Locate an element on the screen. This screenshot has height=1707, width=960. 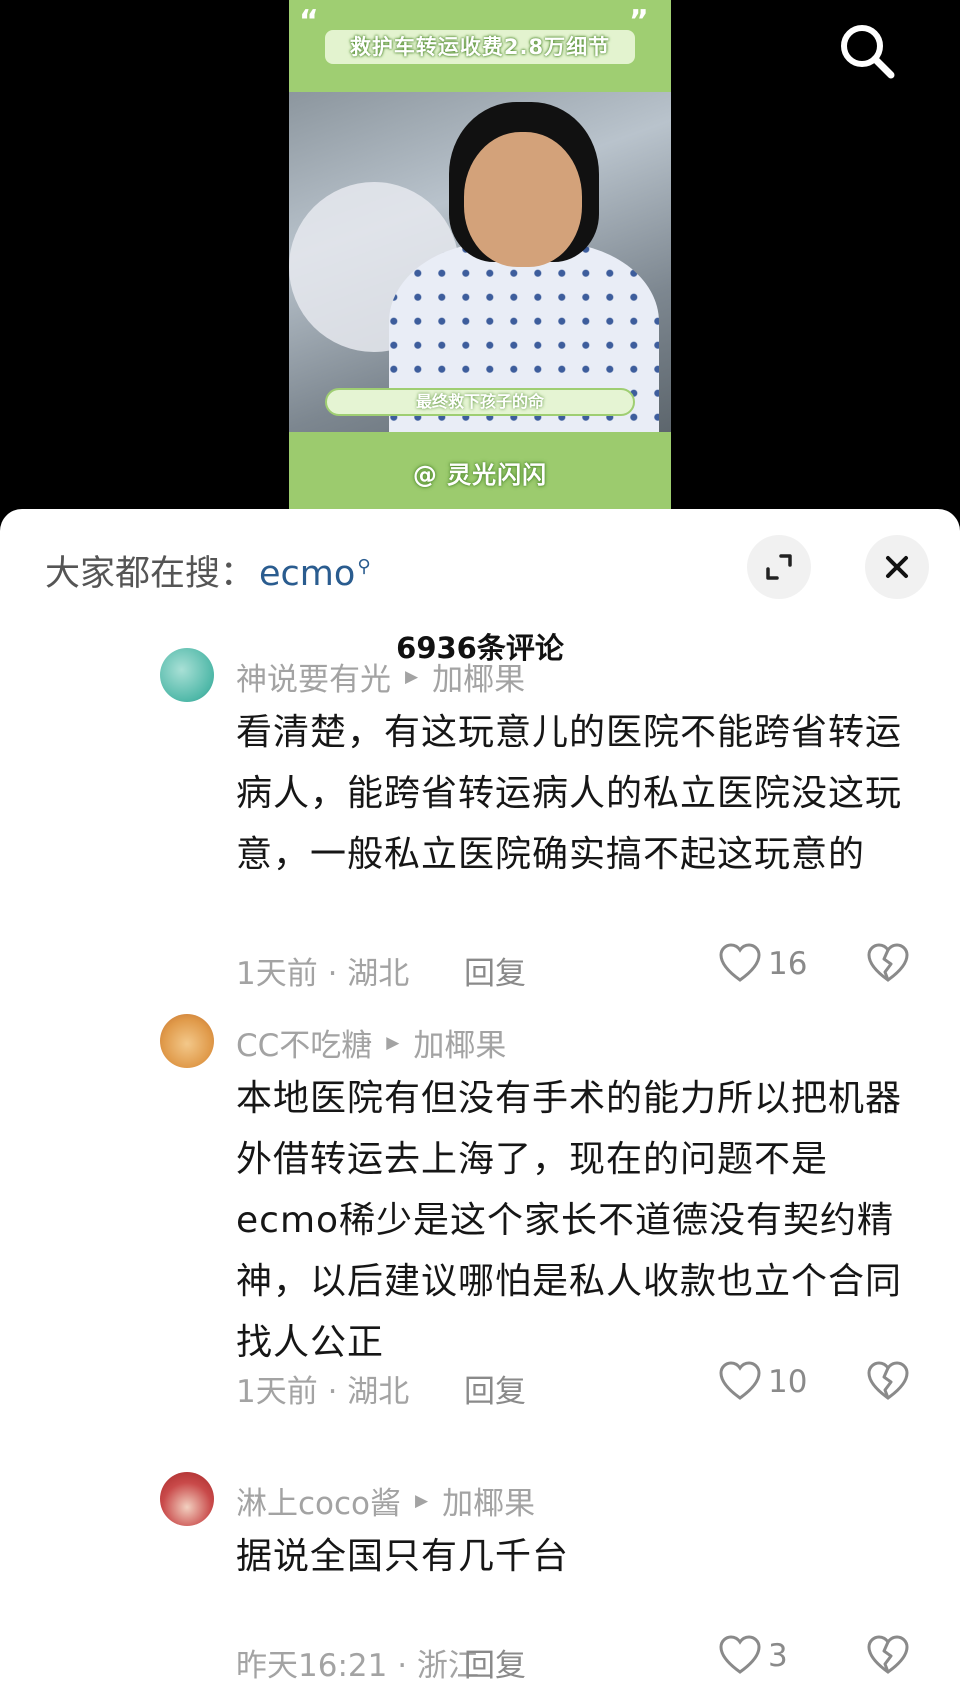
like-count: 16 is located at coordinates (788, 964).